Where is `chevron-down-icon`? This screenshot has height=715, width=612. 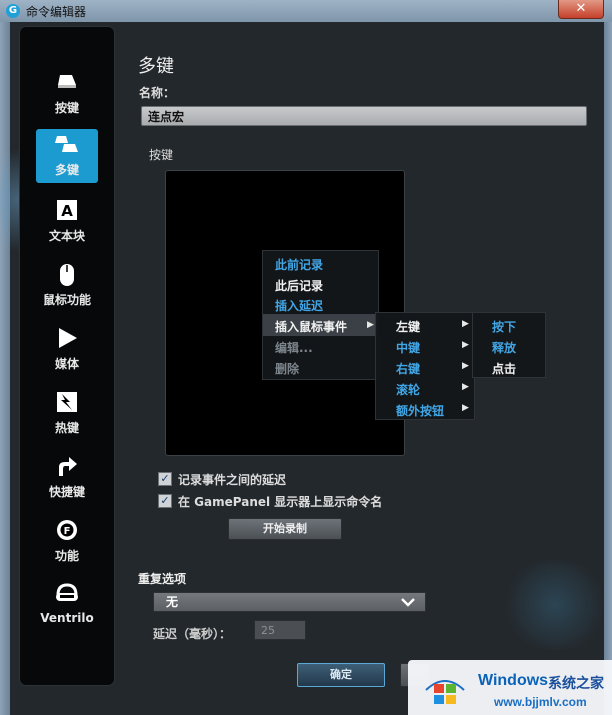
chevron-down-icon is located at coordinates (408, 605).